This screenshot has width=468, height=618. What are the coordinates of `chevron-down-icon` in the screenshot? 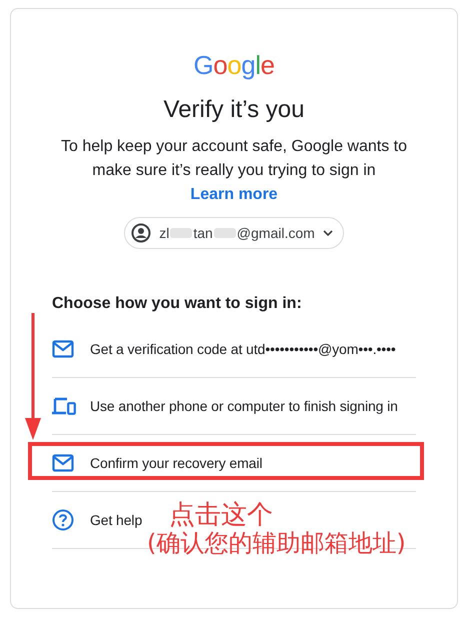 It's located at (327, 233).